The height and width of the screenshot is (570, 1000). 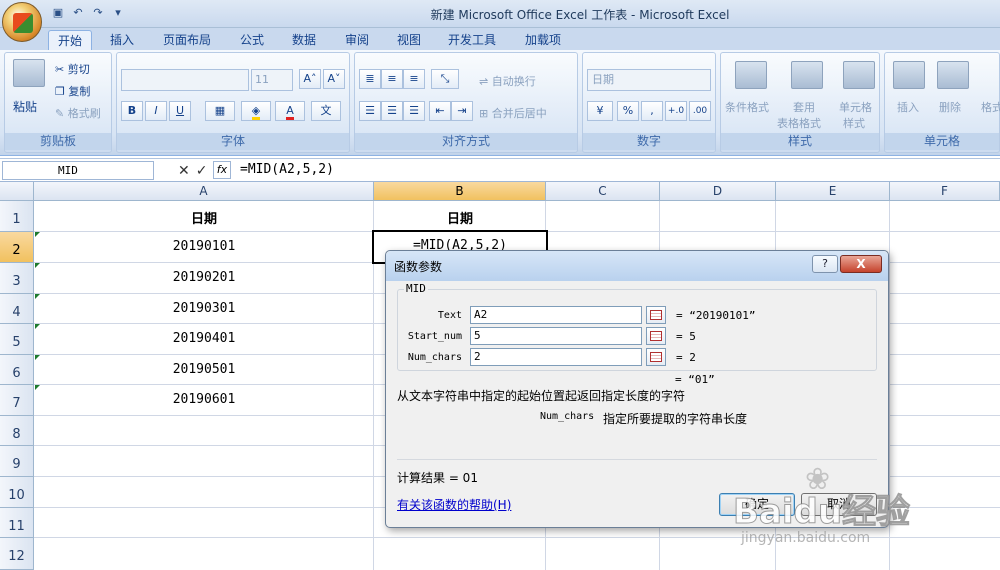 What do you see at coordinates (357, 40) in the screenshot?
I see `tab-review: 审阅` at bounding box center [357, 40].